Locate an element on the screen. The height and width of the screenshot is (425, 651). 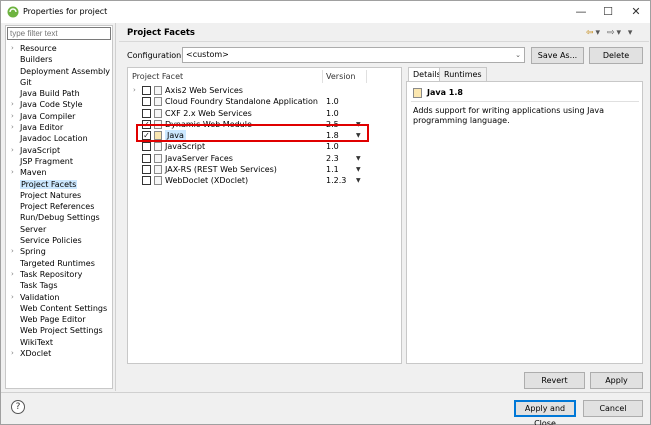
nav-buttons: ⇦▾ ⇨▾ ▾ is located at coordinates (610, 33).